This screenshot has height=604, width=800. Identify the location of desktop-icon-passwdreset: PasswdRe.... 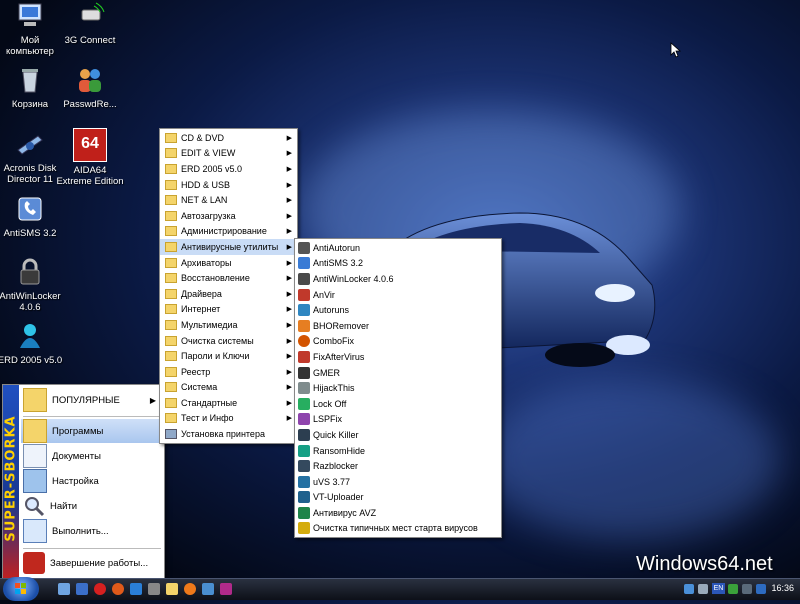
(90, 87).